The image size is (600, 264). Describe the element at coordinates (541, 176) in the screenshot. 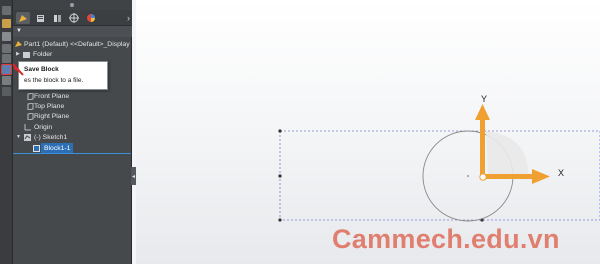

I see `x-axis-arrowhead` at that location.